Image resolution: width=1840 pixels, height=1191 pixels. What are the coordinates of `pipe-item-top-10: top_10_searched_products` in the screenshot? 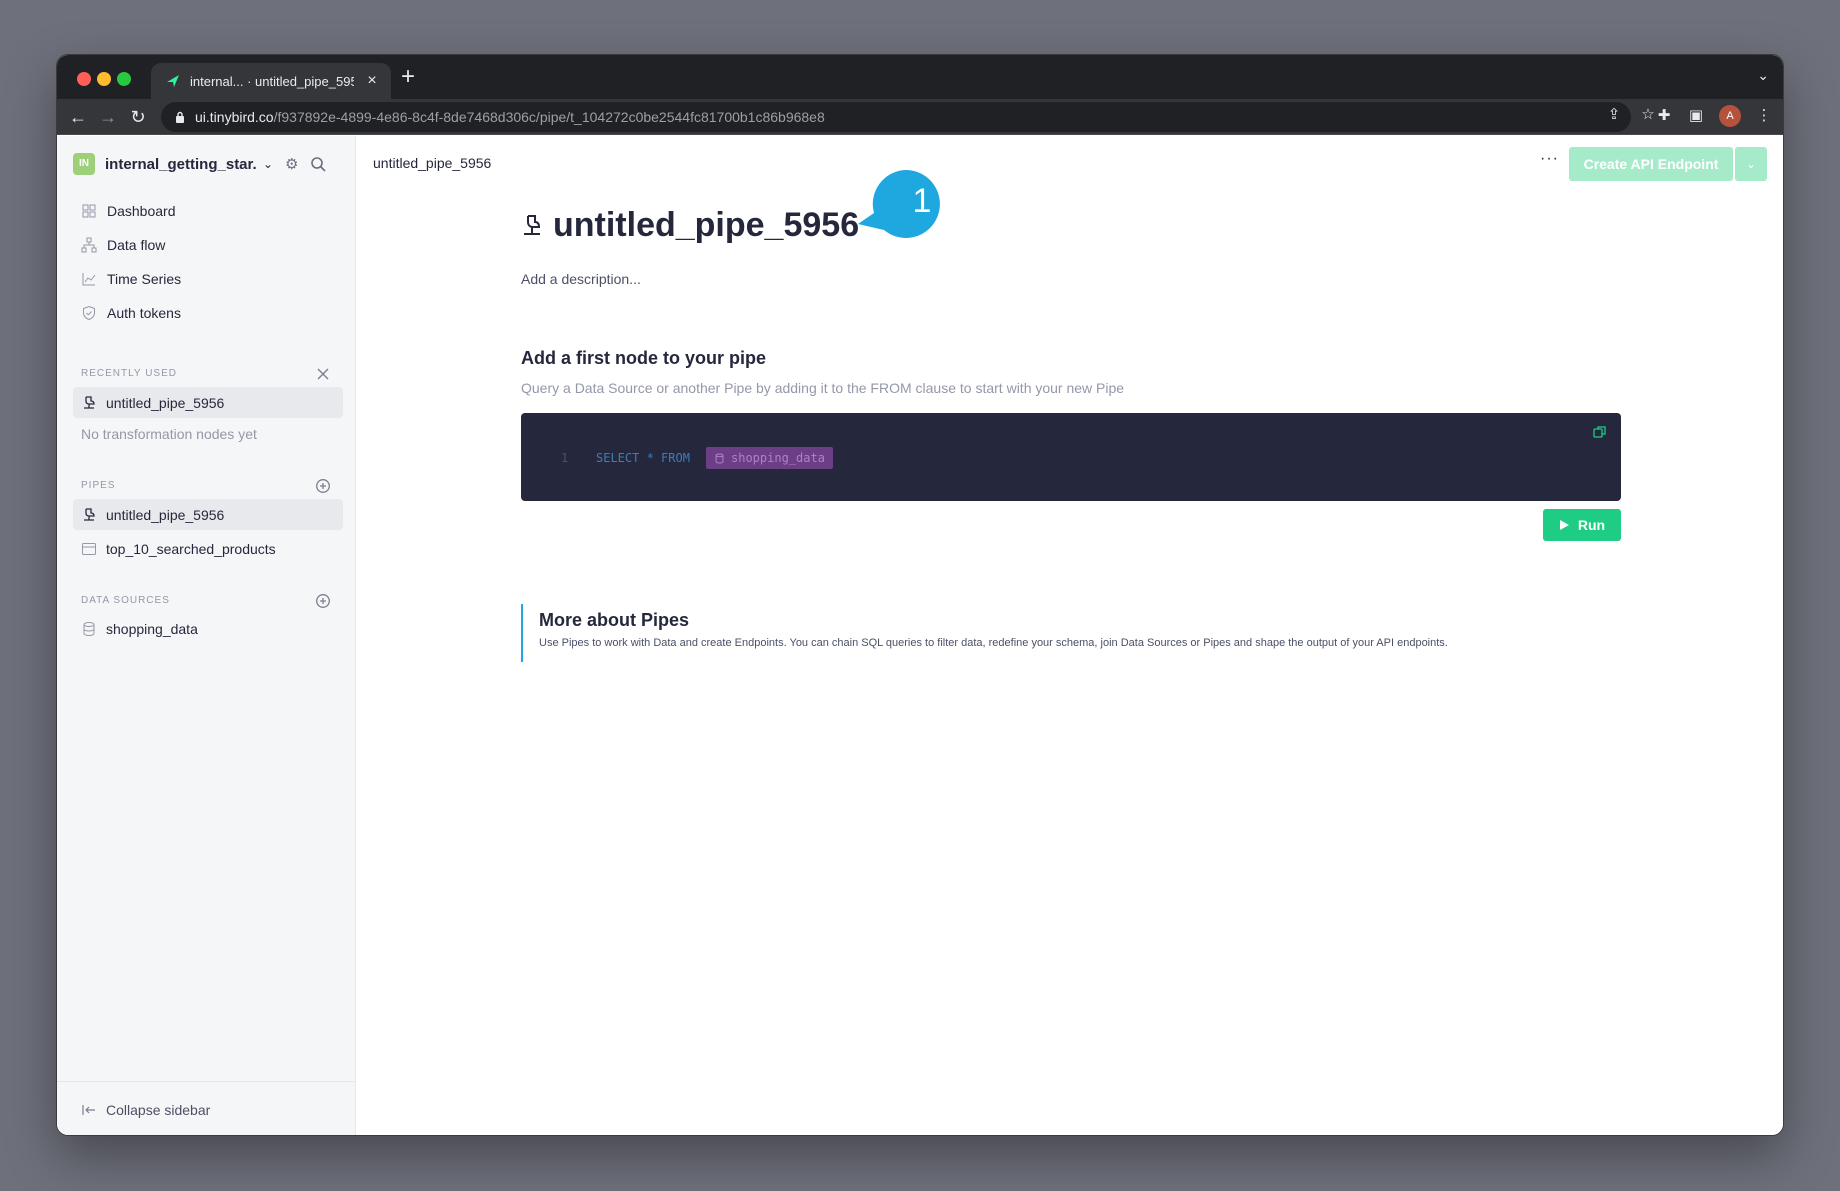 It's located at (208, 548).